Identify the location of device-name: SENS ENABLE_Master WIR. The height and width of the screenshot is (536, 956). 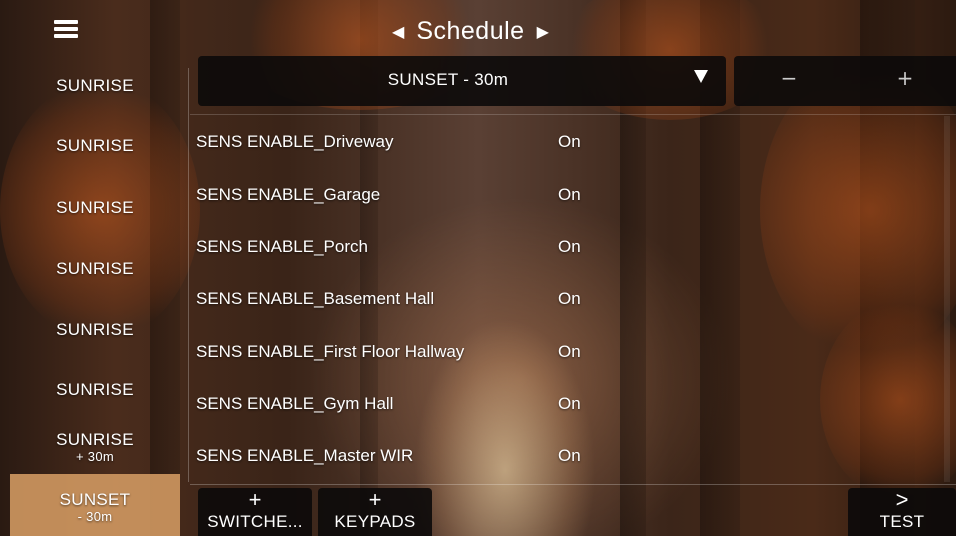
(305, 455).